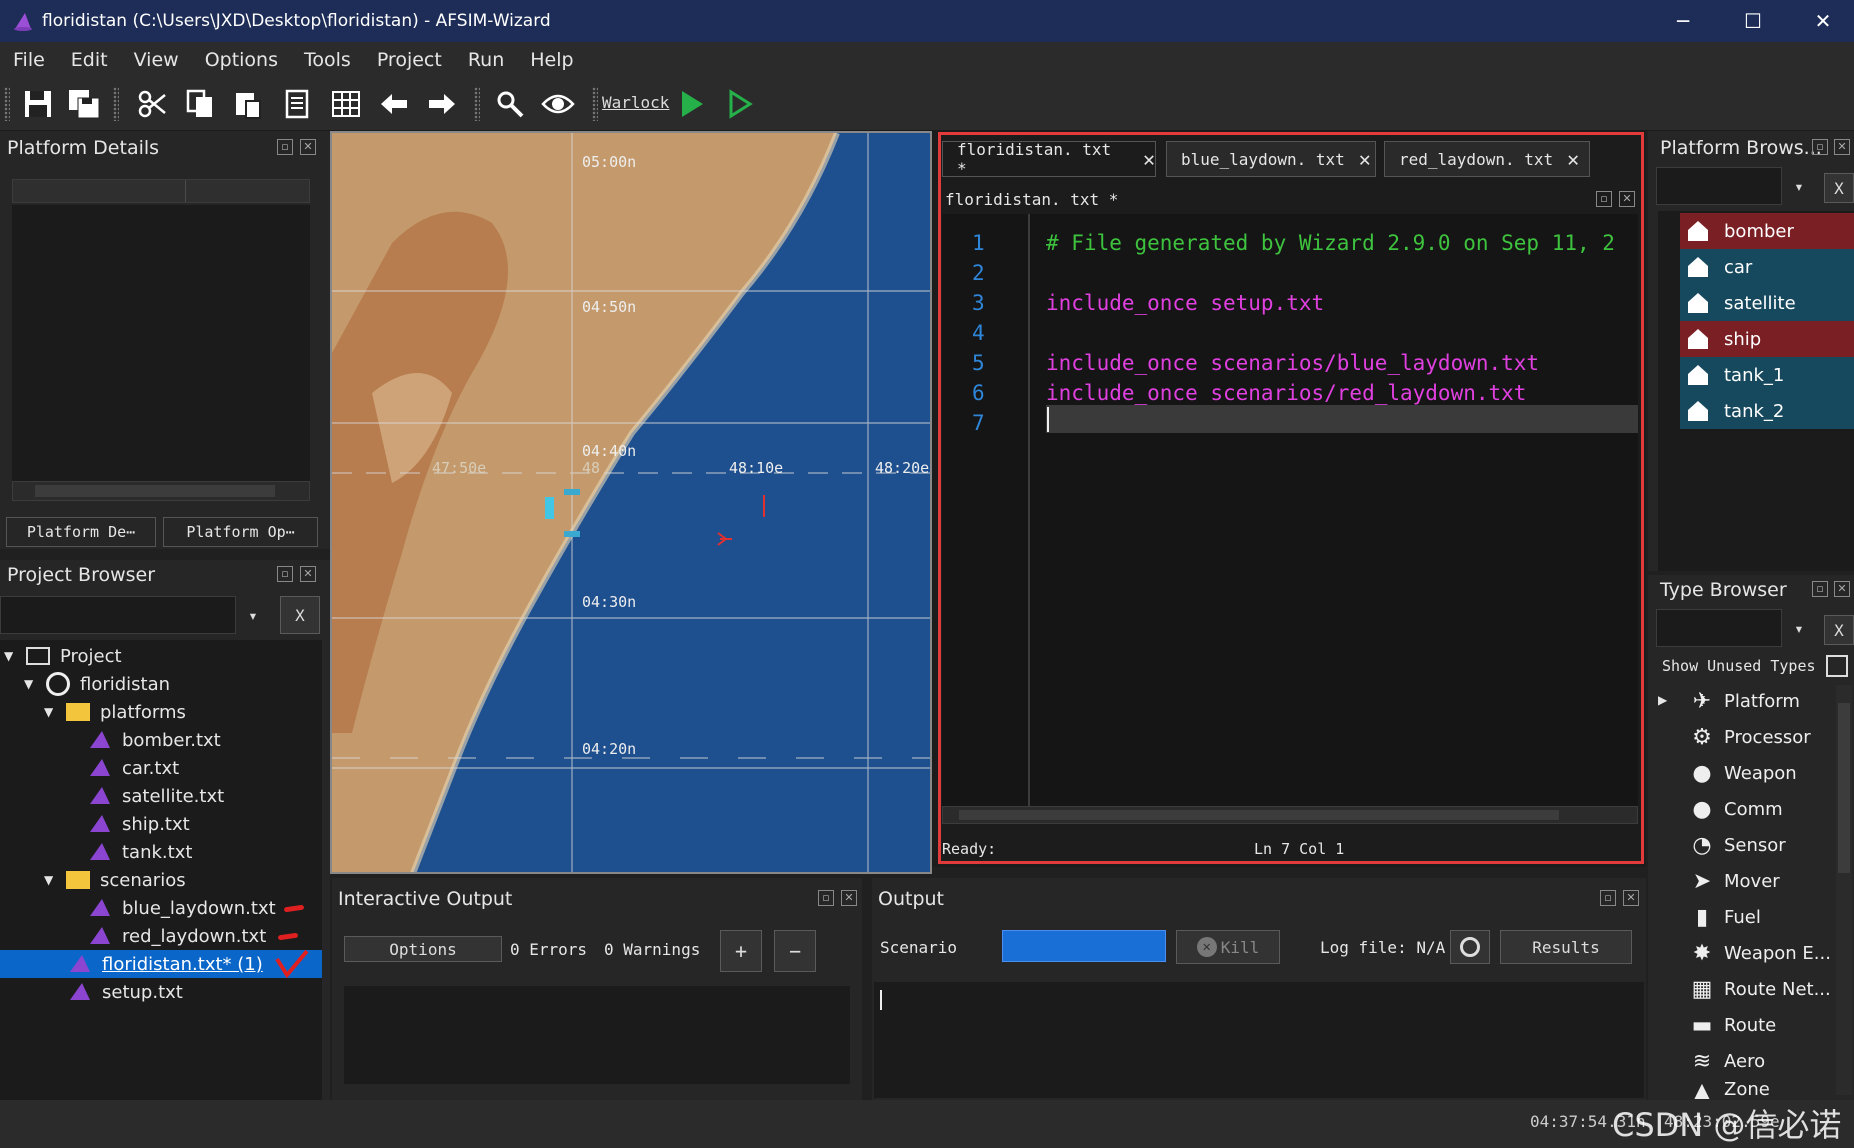  What do you see at coordinates (125, 992) in the screenshot?
I see `tree-item-file: setup.txt` at bounding box center [125, 992].